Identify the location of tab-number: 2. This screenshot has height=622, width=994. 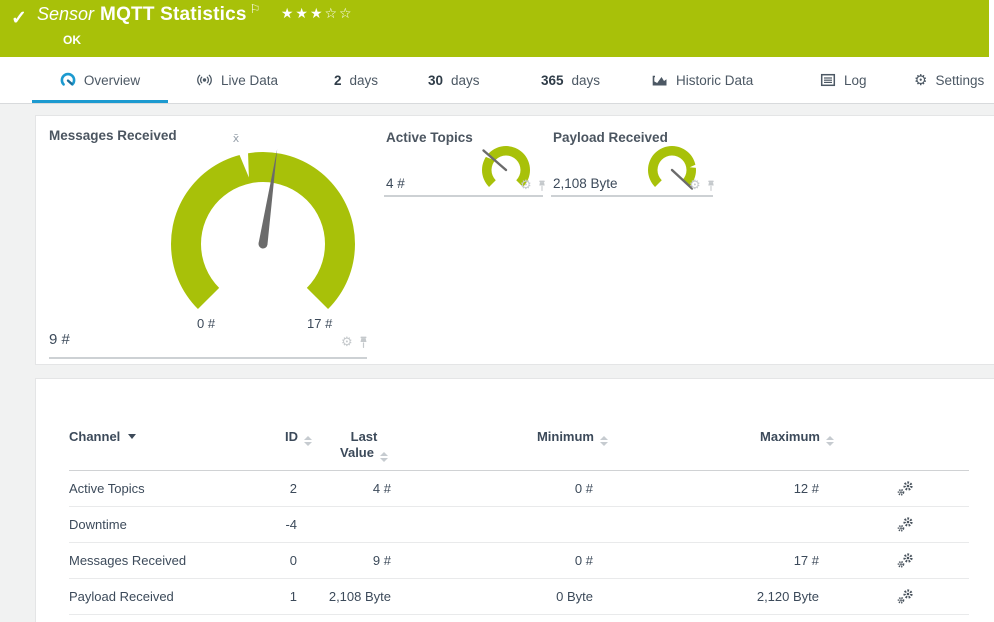
(338, 80).